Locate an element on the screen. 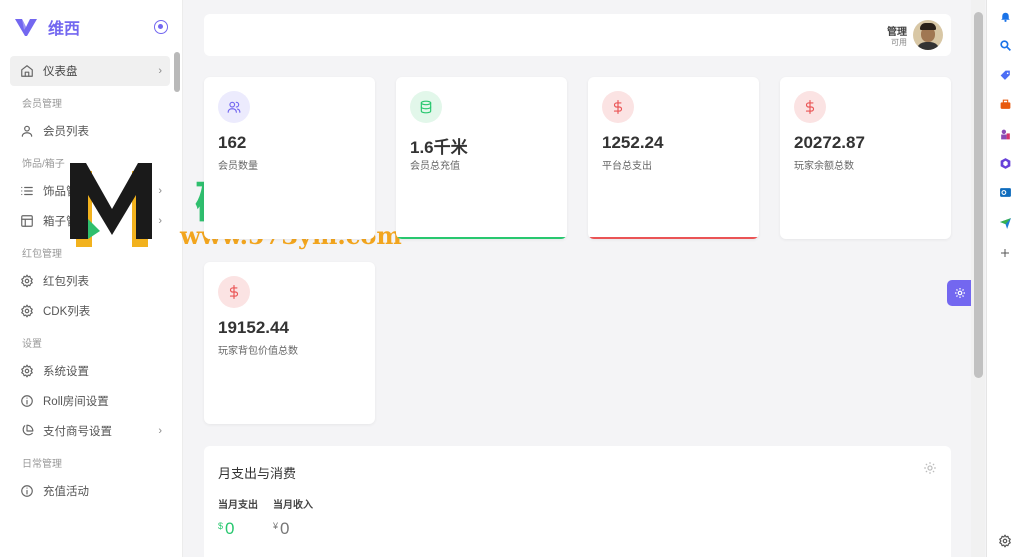 Image resolution: width=1024 pixels, height=557 pixels. browser-side-toolbar is located at coordinates (1005, 278).